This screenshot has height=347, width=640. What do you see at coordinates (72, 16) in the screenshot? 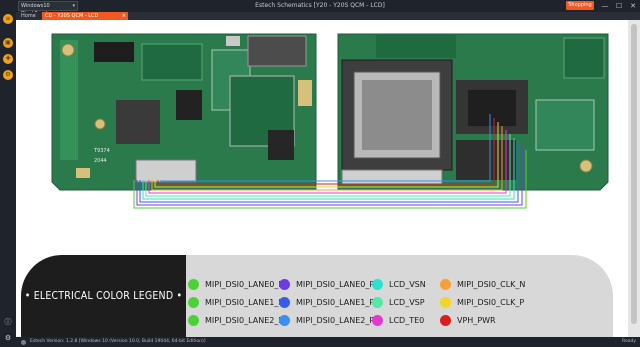
I see `tab-active-label: CD - Y20S QCM - LCD` at bounding box center [72, 16].